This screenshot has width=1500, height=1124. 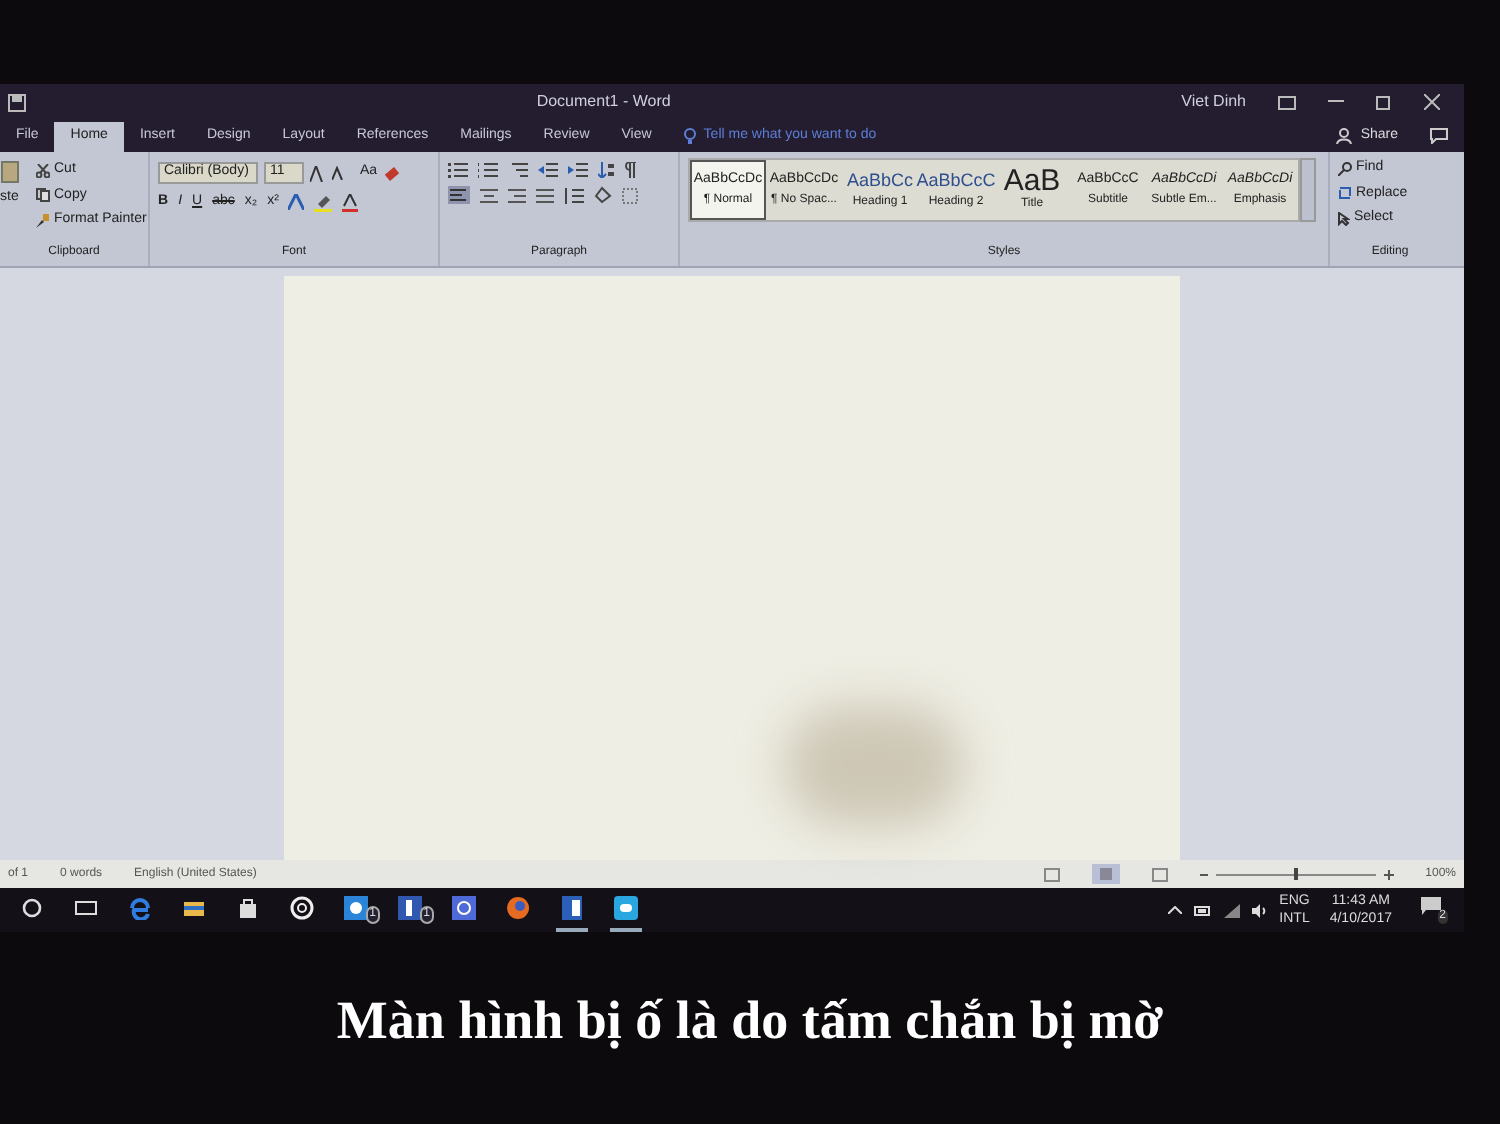 What do you see at coordinates (603, 102) in the screenshot?
I see `window-title: Document1 - Word` at bounding box center [603, 102].